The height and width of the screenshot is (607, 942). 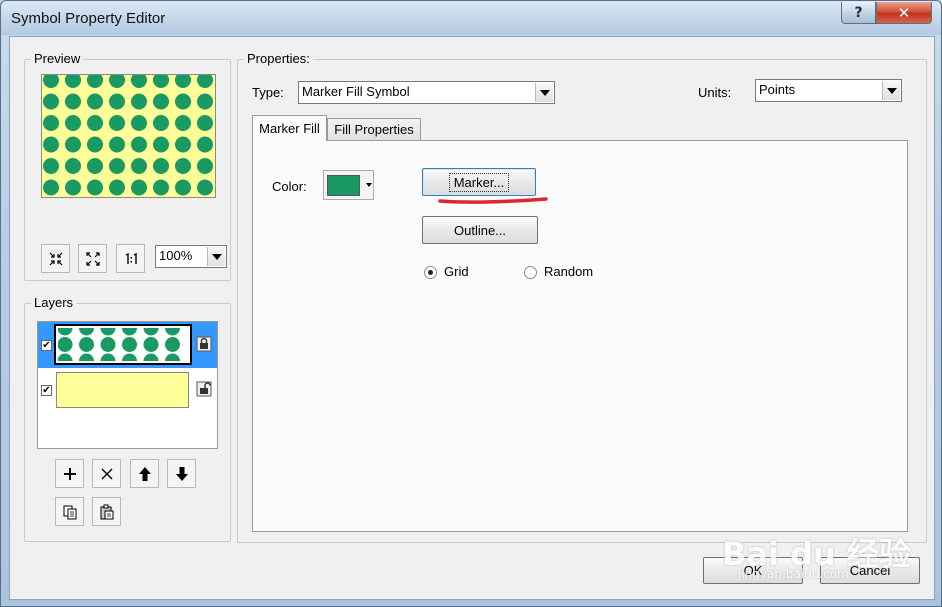 What do you see at coordinates (374, 129) in the screenshot?
I see `tab-fill-properties: Fill Properties` at bounding box center [374, 129].